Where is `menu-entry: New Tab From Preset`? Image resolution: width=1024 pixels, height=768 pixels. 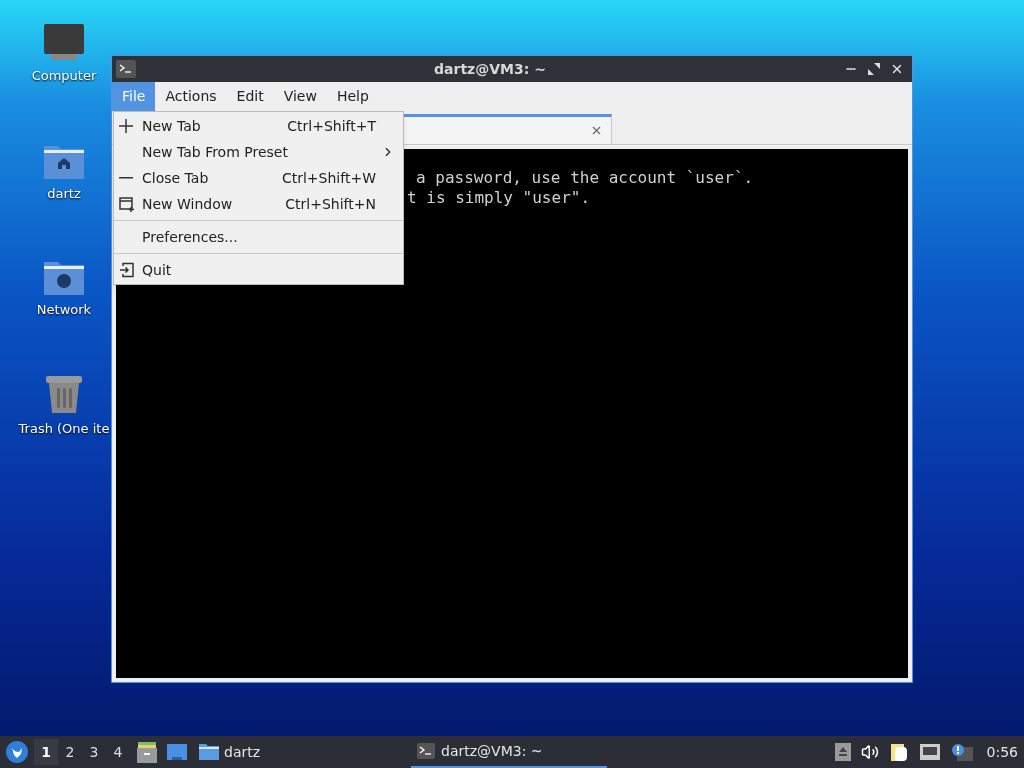 menu-entry: New Tab From Preset is located at coordinates (258, 152).